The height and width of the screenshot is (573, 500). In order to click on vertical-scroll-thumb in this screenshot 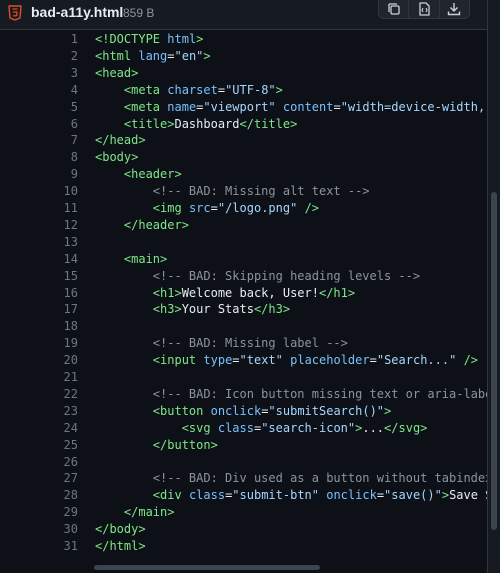, I will do `click(494, 361)`.